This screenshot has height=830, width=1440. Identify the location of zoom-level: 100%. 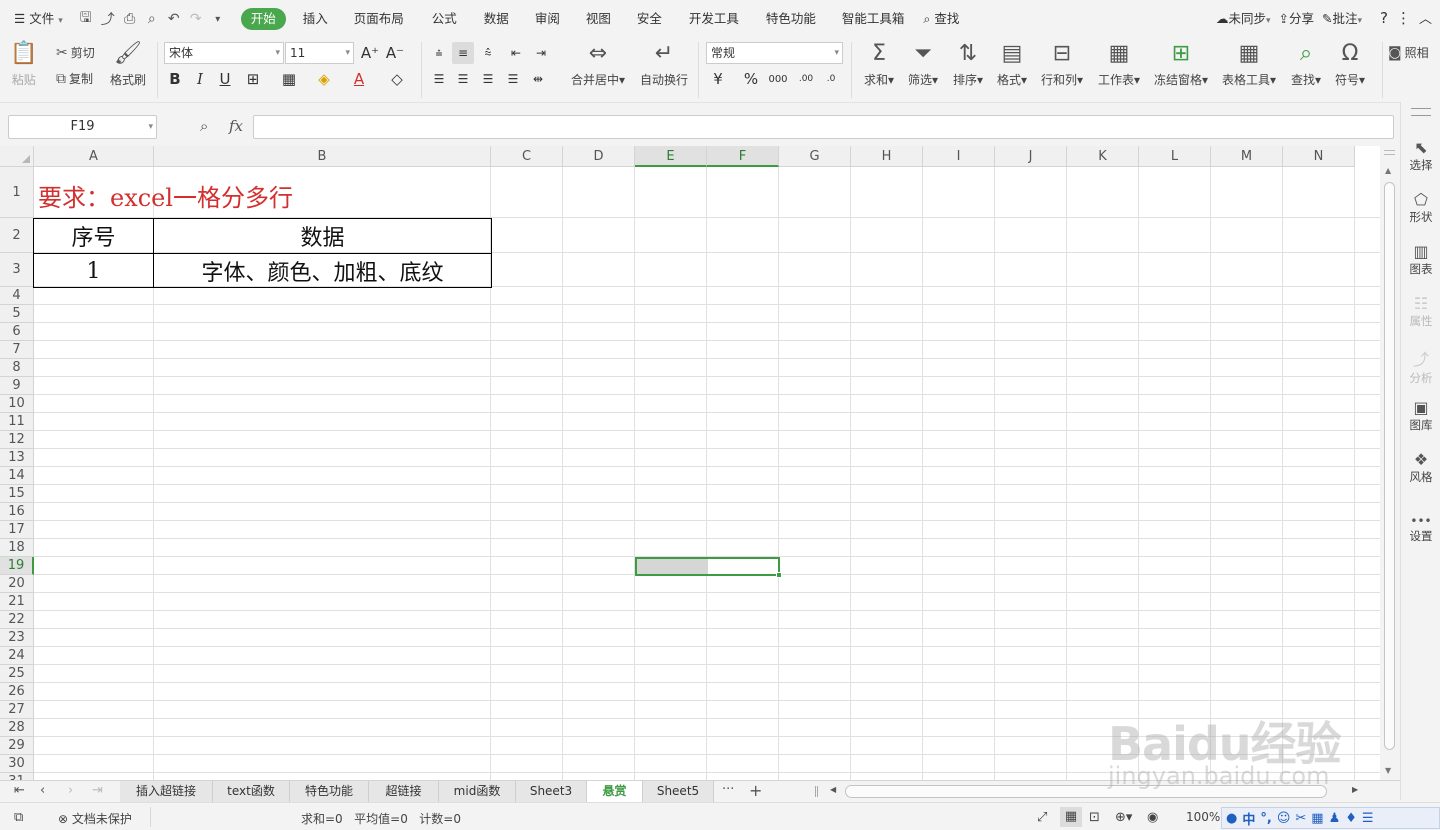
(1203, 817).